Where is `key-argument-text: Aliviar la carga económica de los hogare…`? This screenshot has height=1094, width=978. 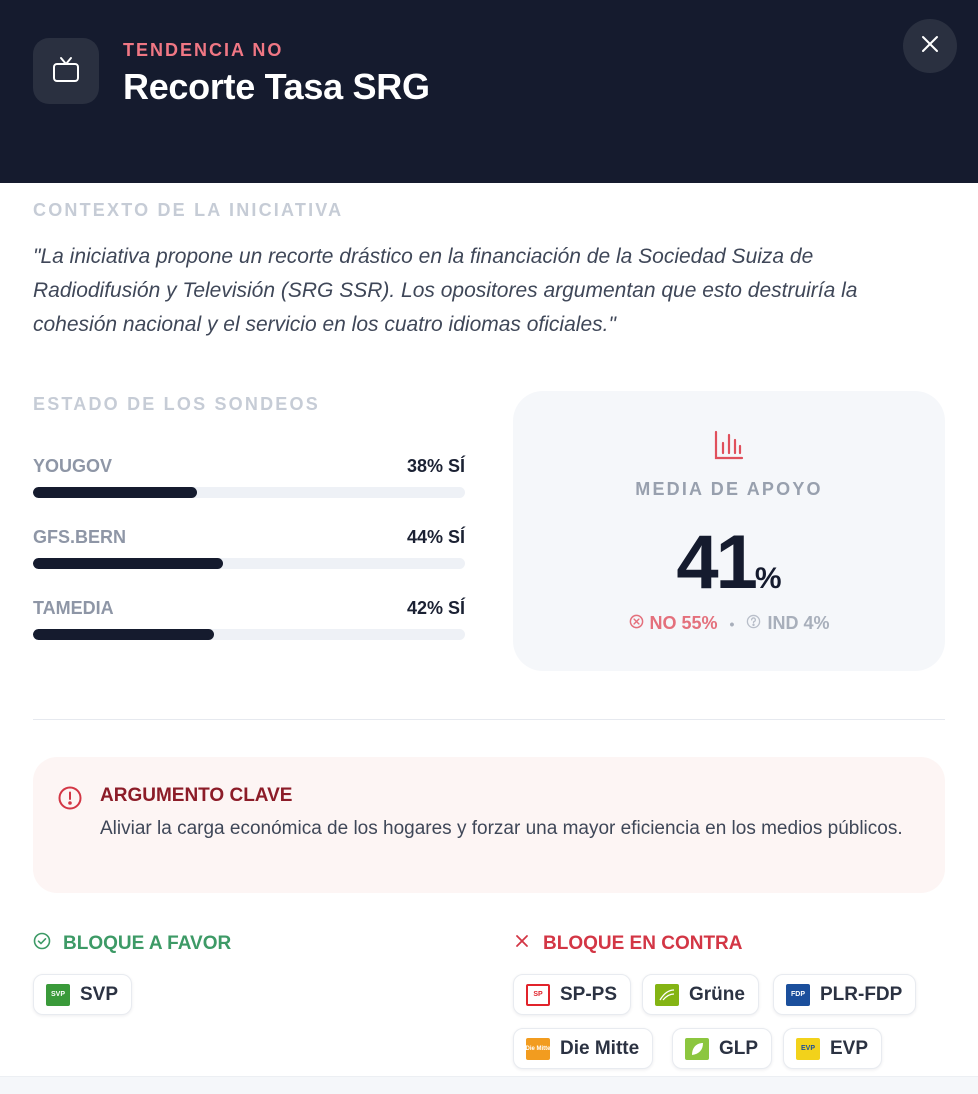 key-argument-text: Aliviar la carga económica de los hogare… is located at coordinates (501, 828).